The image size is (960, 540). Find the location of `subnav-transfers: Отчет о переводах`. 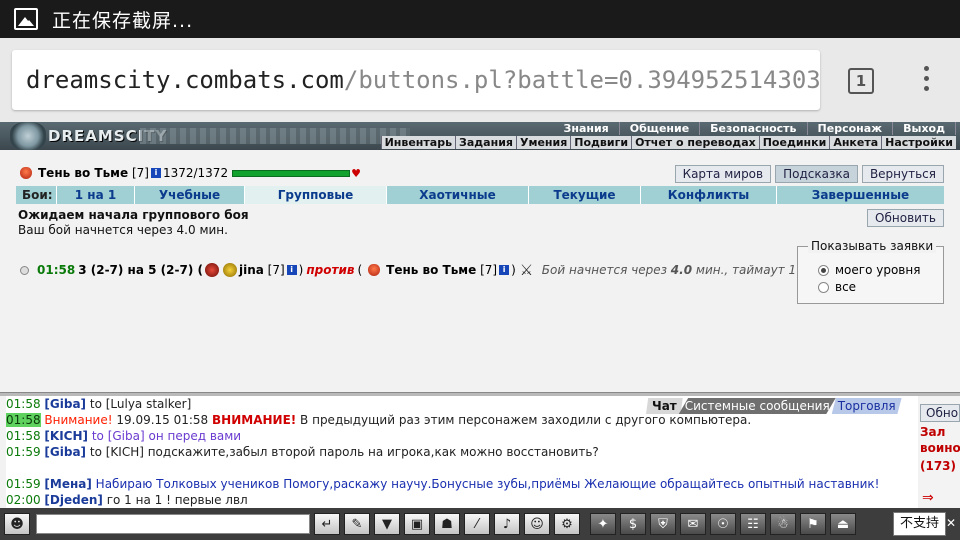

subnav-transfers: Отчет о переводах is located at coordinates (695, 142).